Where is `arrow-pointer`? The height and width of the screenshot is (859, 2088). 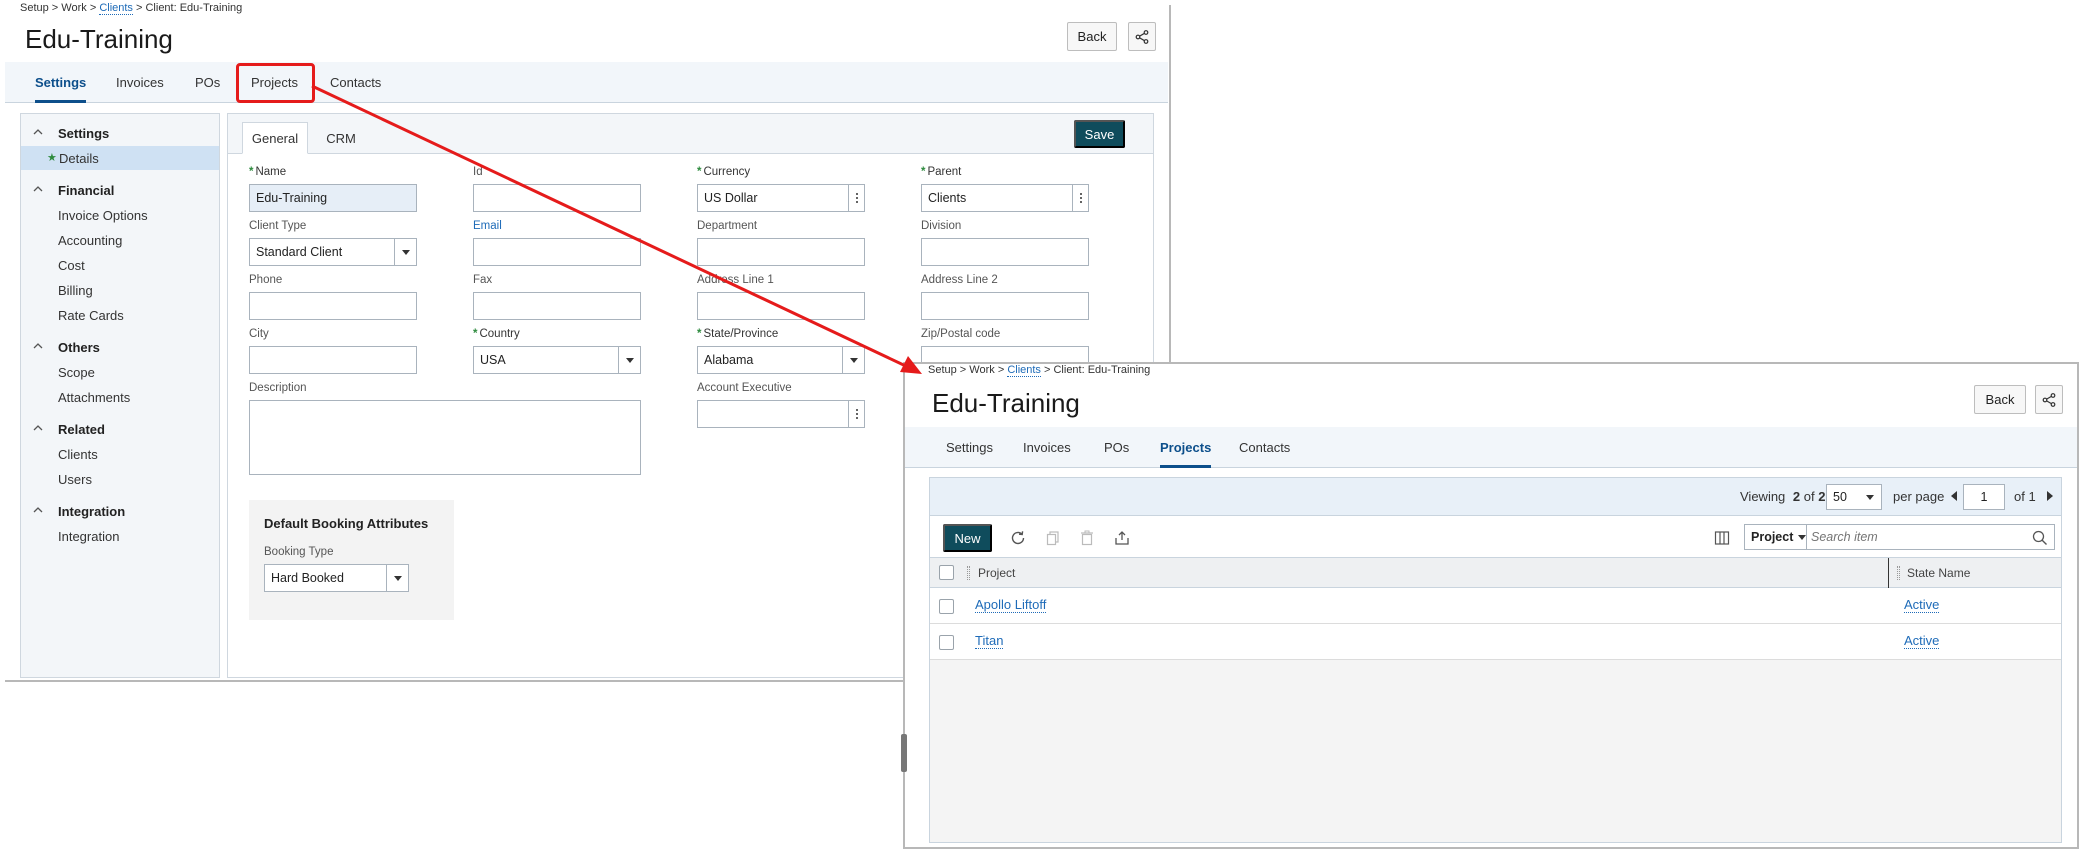 arrow-pointer is located at coordinates (616, 229).